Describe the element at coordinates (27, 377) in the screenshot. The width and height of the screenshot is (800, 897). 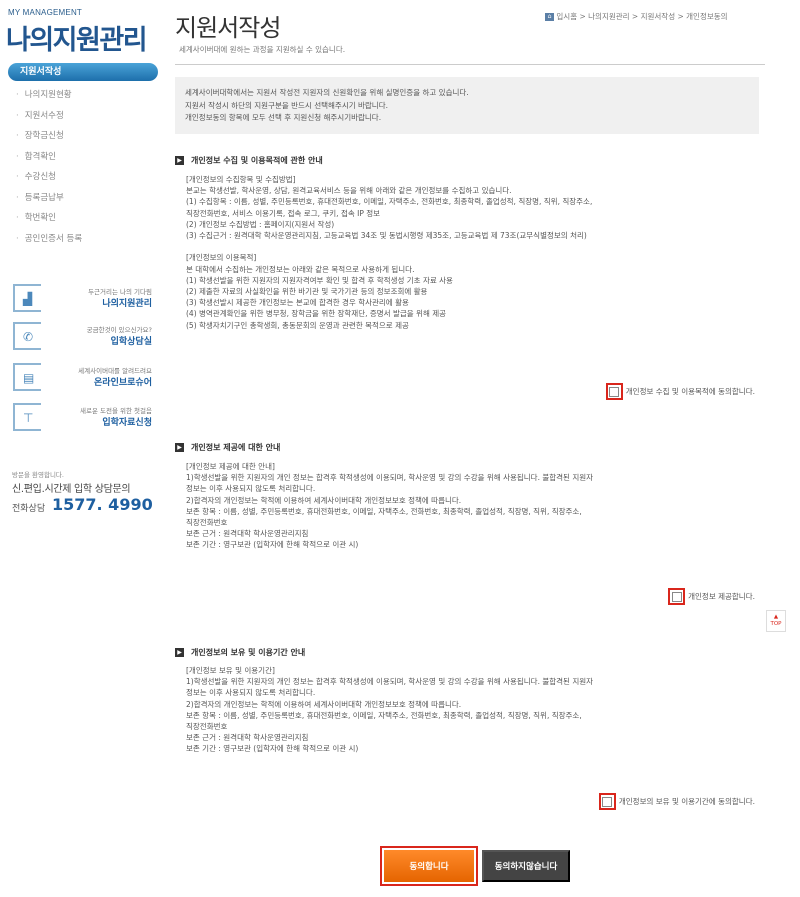
I see `brochure-icon: ▤` at that location.